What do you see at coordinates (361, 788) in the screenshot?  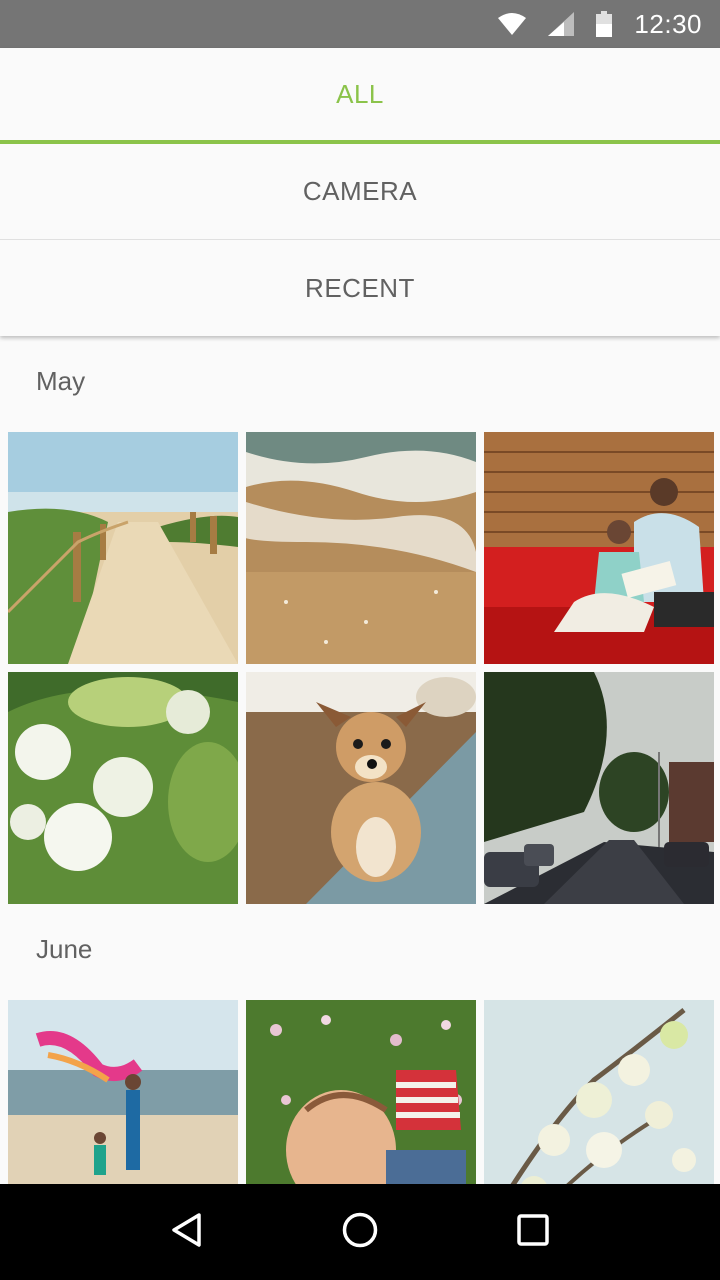 I see `photo-dog` at bounding box center [361, 788].